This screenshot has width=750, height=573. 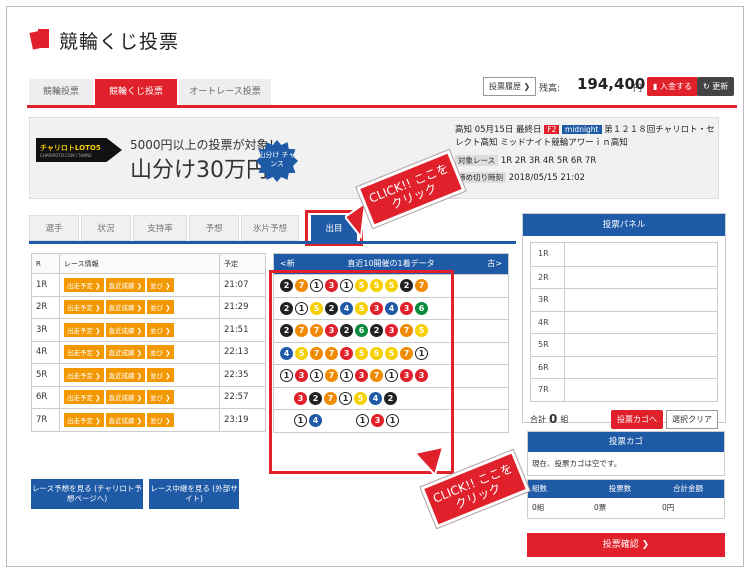 What do you see at coordinates (194, 494) in the screenshot?
I see `live-link-button: レース中継を見る (外部サイト)` at bounding box center [194, 494].